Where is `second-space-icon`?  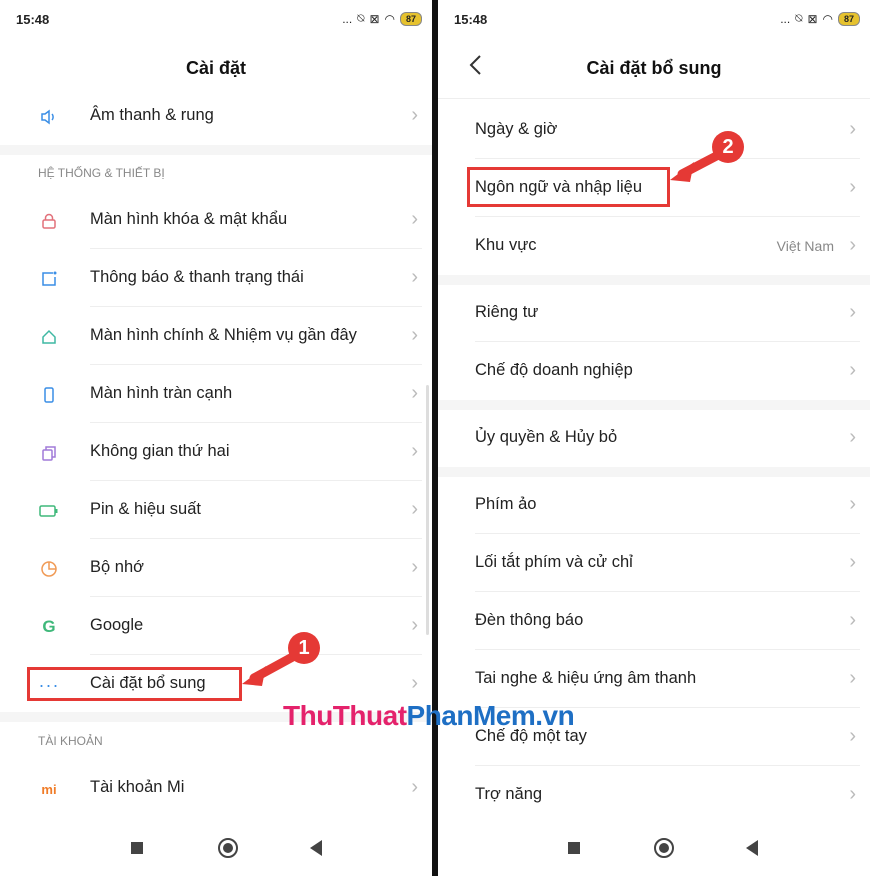 second-space-icon is located at coordinates (49, 453).